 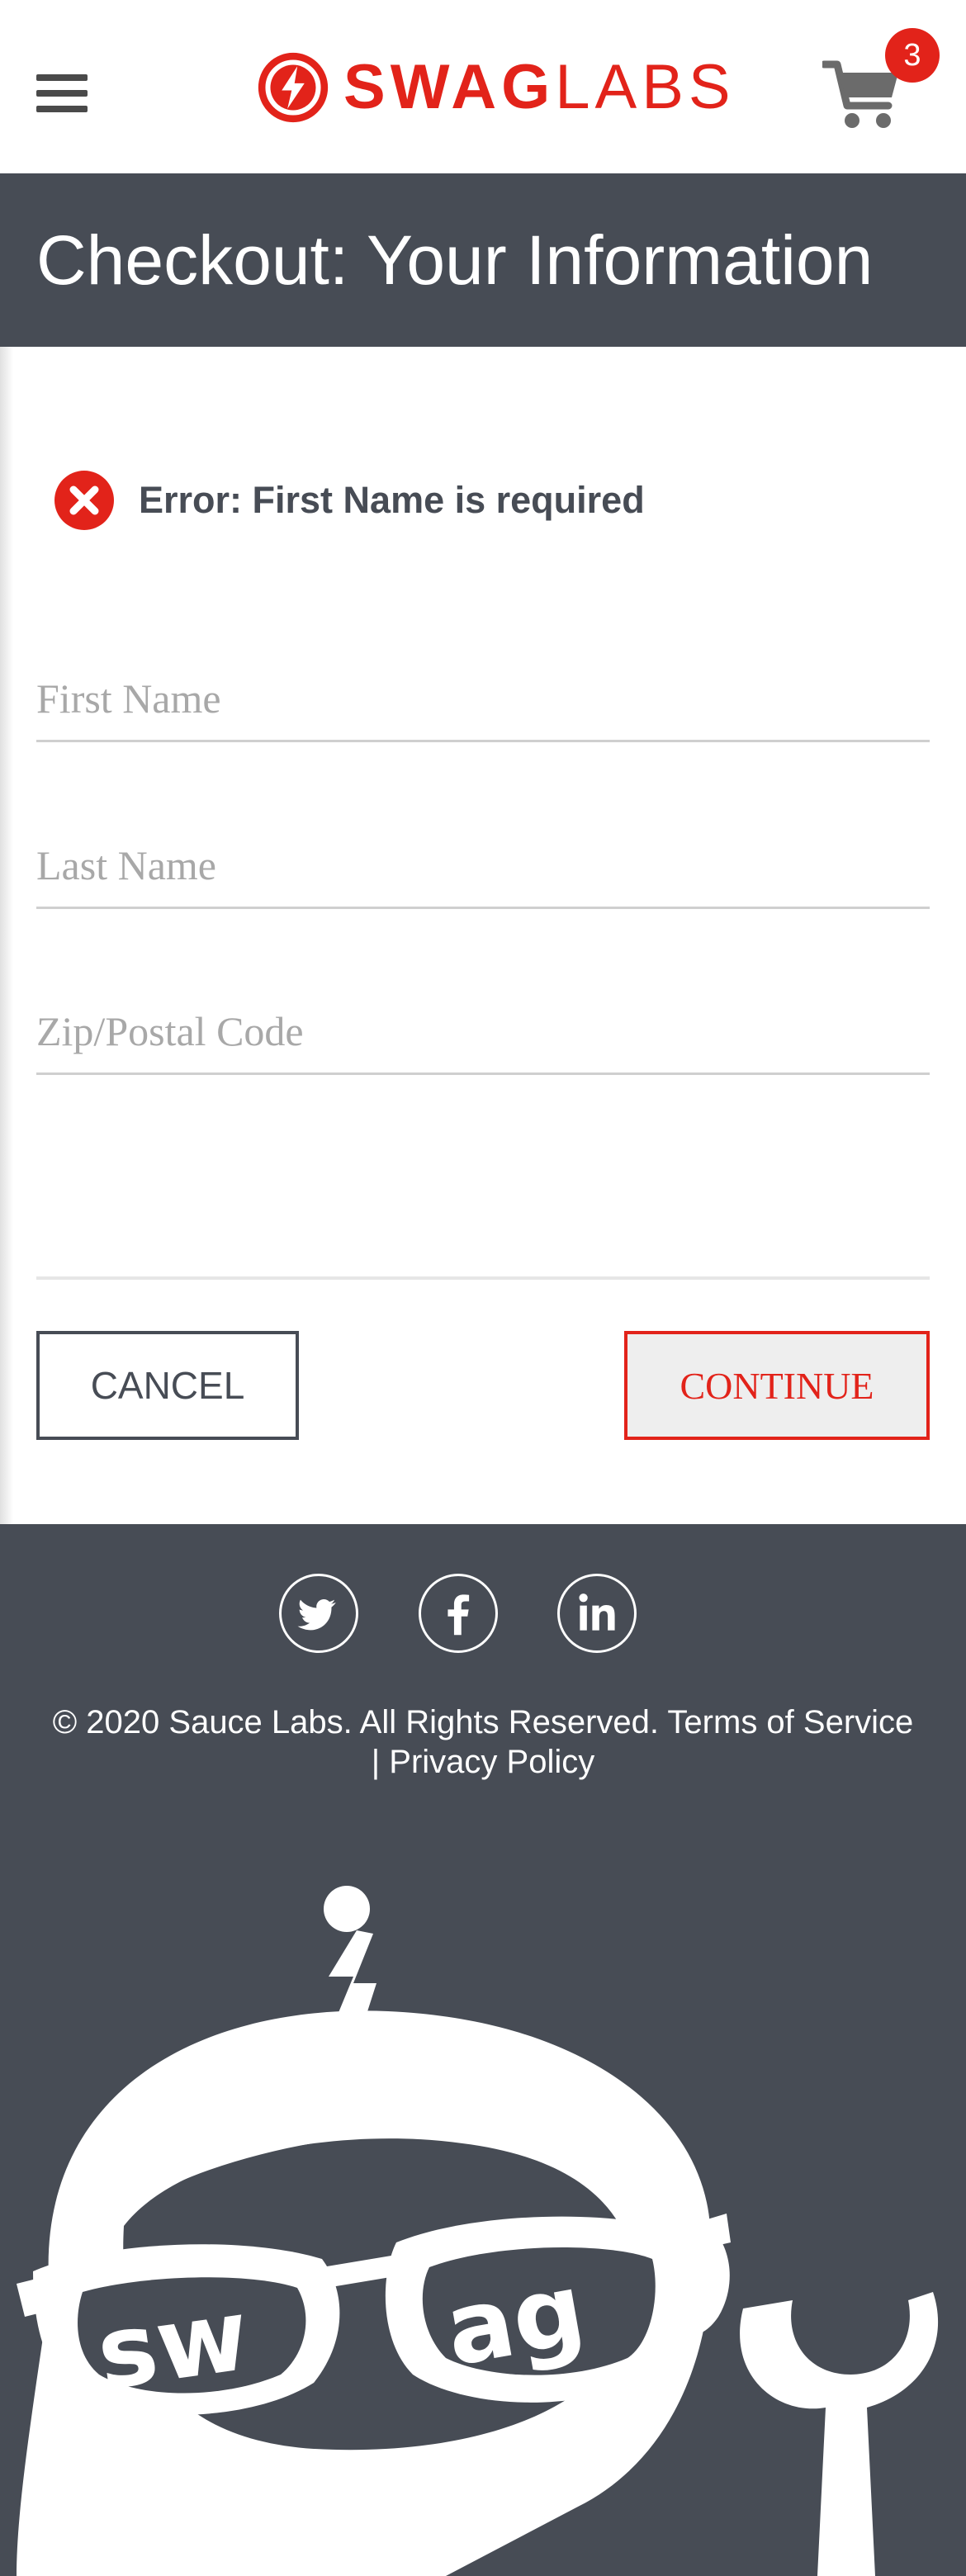 What do you see at coordinates (392, 500) in the screenshot?
I see `error-text: Error: First Name is required` at bounding box center [392, 500].